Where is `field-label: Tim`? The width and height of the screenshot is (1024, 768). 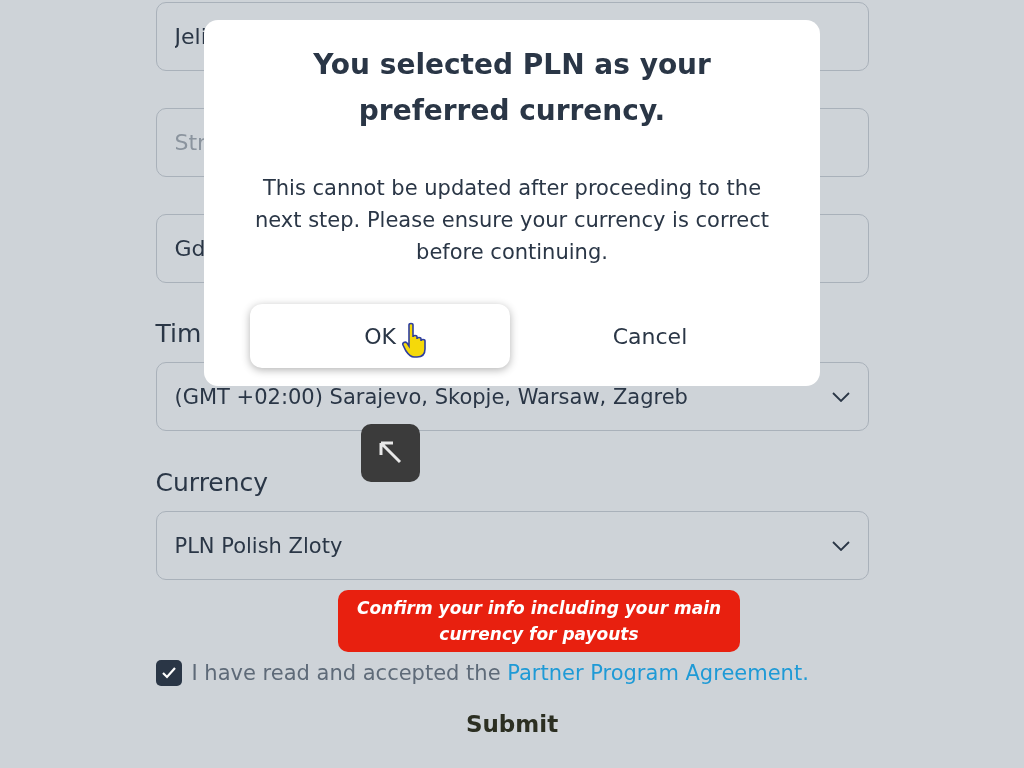
field-label: Tim is located at coordinates (178, 334).